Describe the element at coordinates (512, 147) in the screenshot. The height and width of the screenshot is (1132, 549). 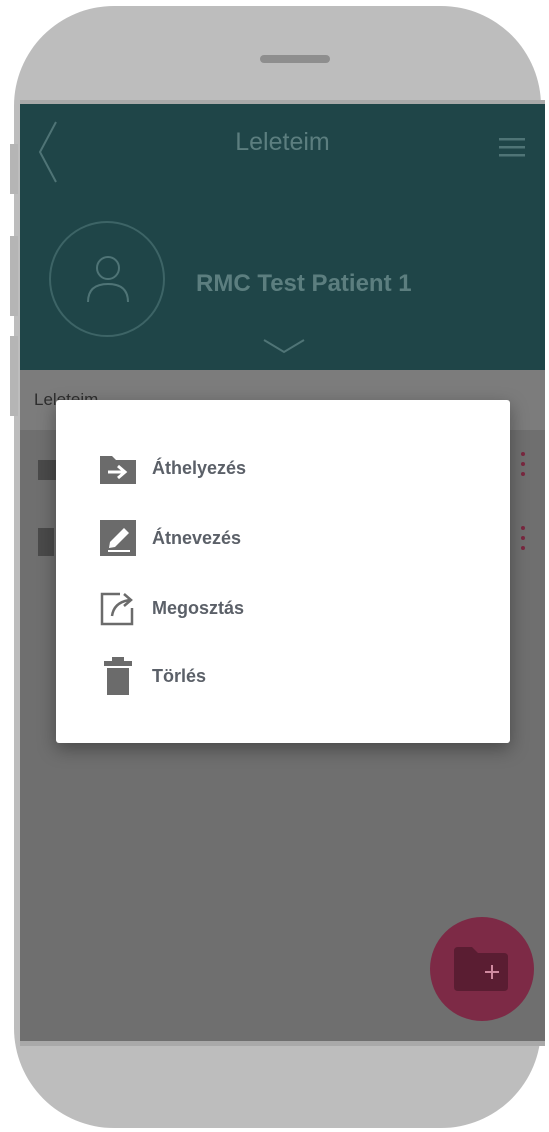
I see `hamburger-menu-icon` at that location.